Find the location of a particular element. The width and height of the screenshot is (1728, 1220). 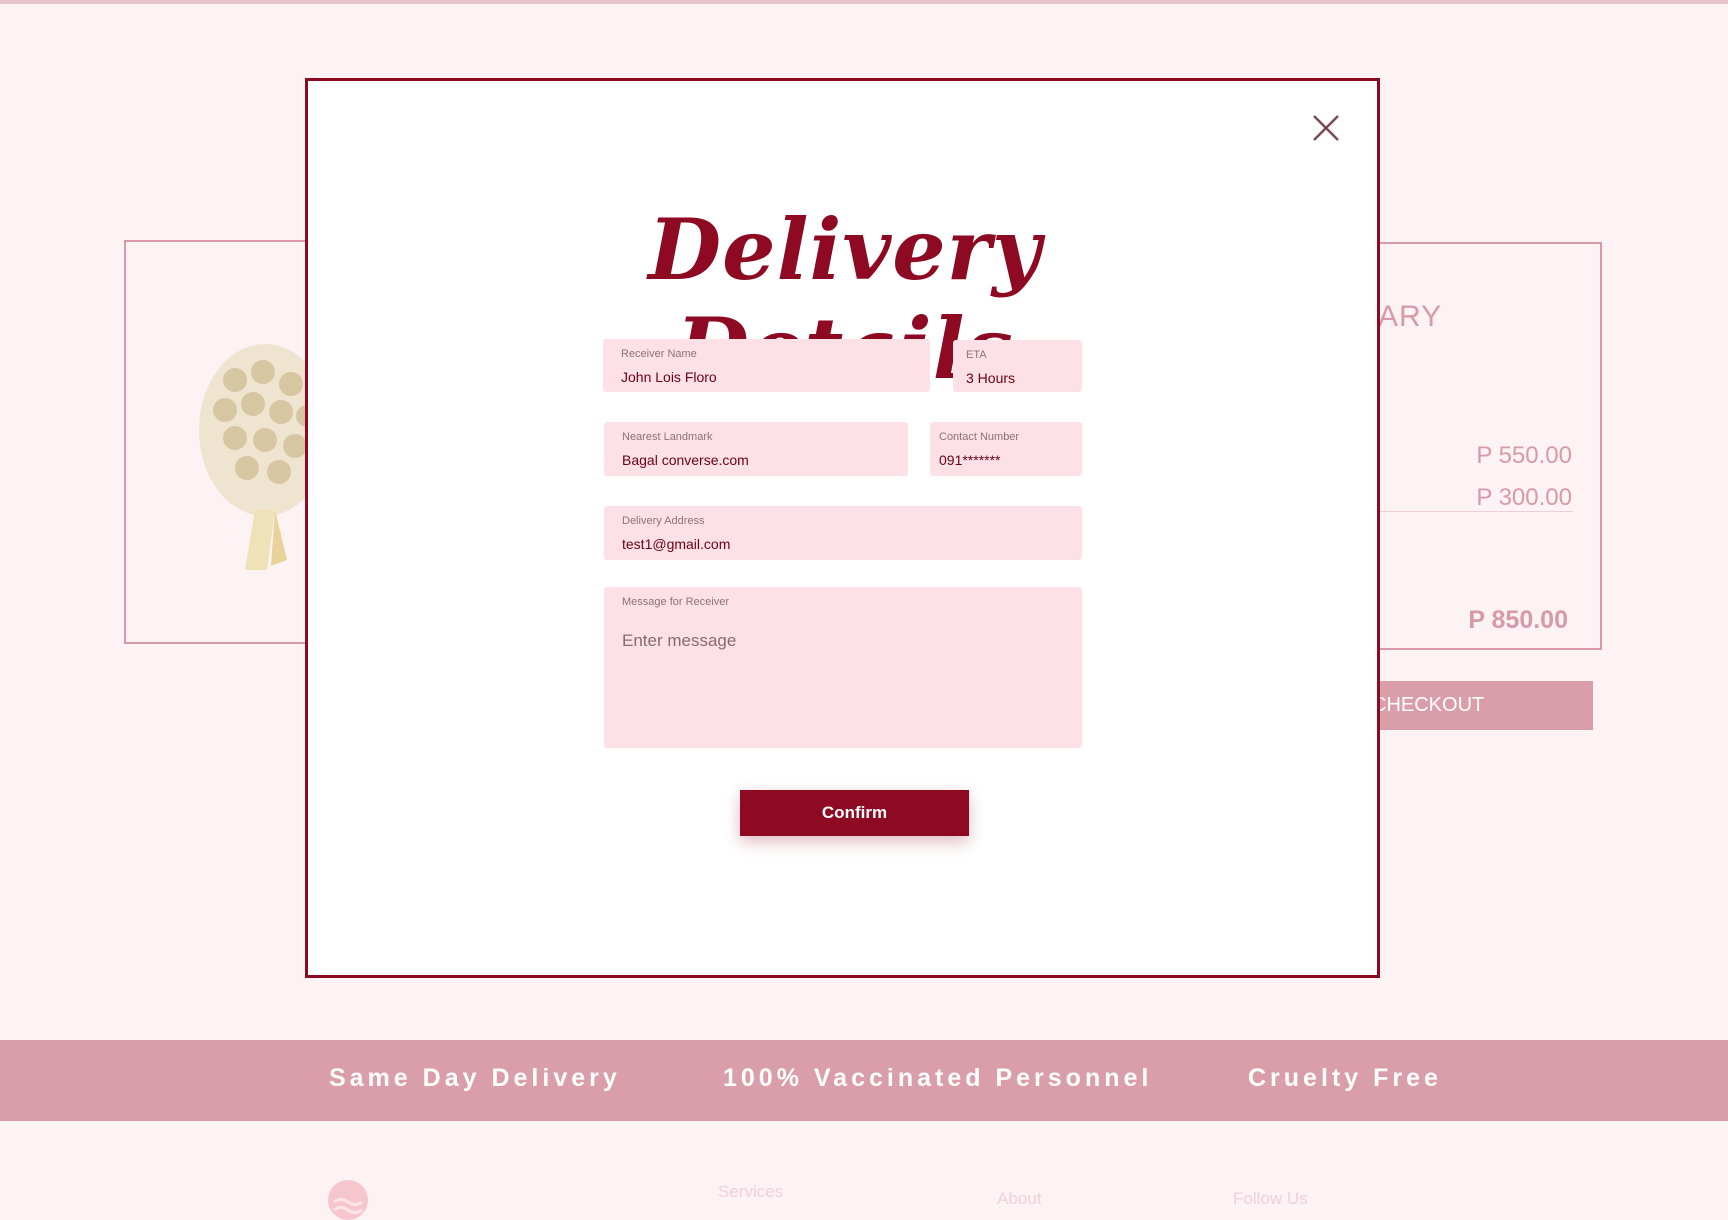

confirm-button: Confirm is located at coordinates (854, 813).